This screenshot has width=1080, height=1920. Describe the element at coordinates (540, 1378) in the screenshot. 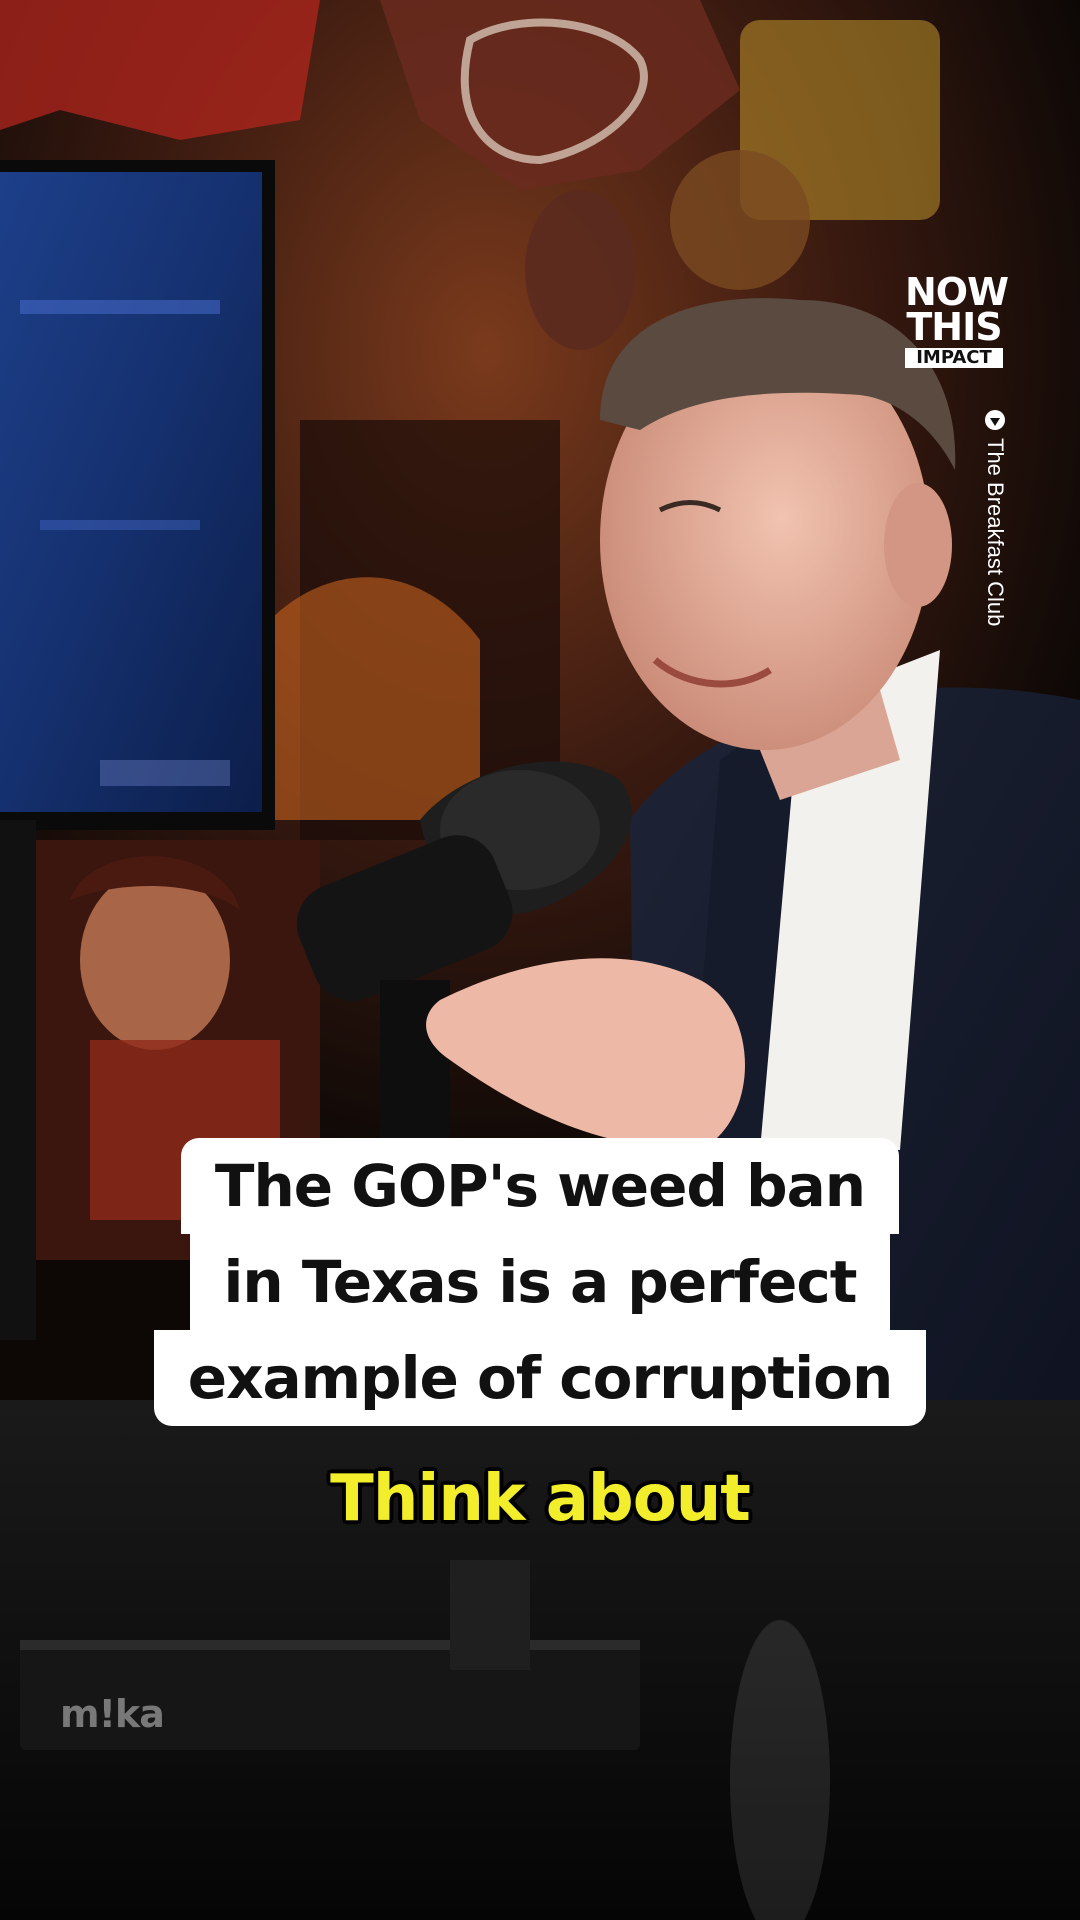

I see `caption-line: example of corruption` at that location.